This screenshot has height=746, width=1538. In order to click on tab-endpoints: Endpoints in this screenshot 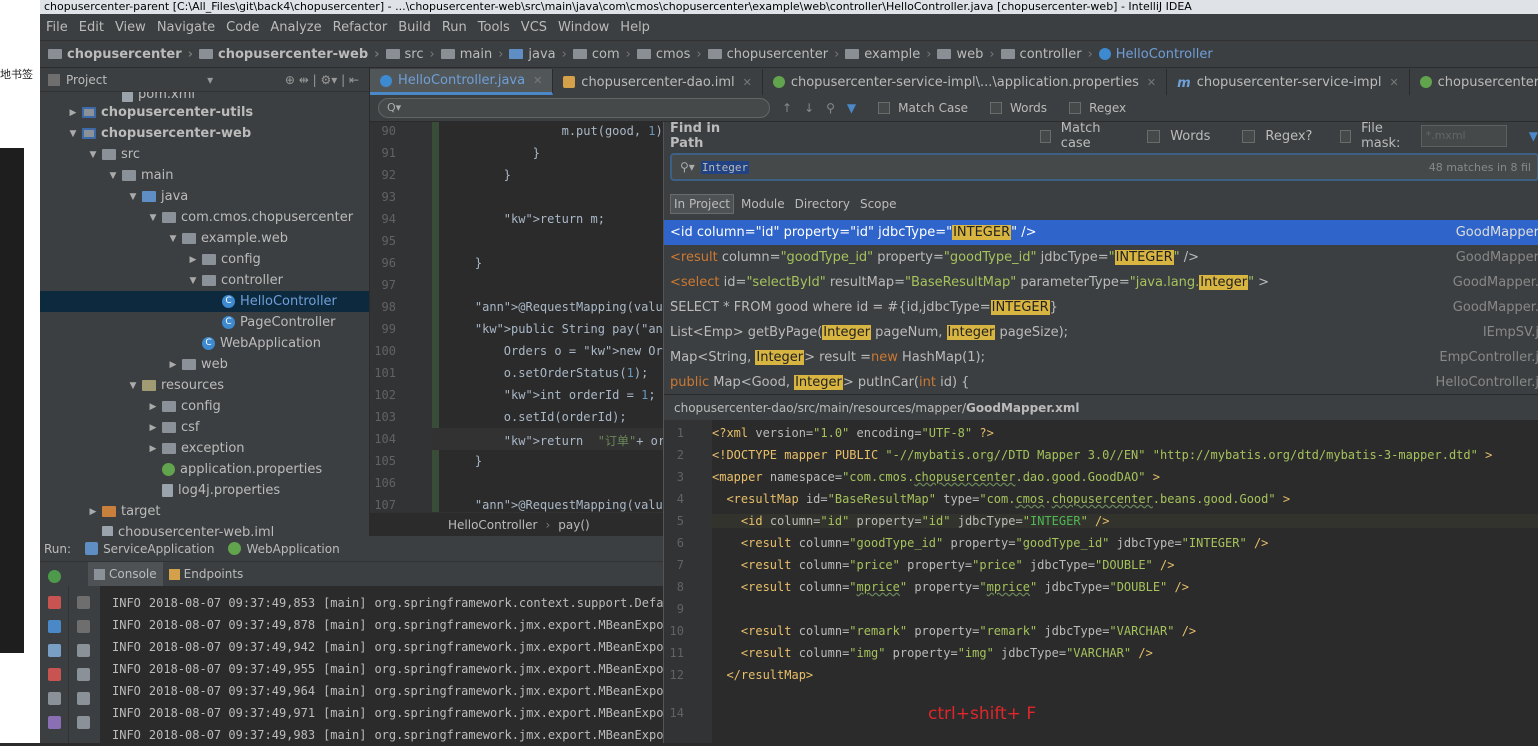, I will do `click(206, 574)`.